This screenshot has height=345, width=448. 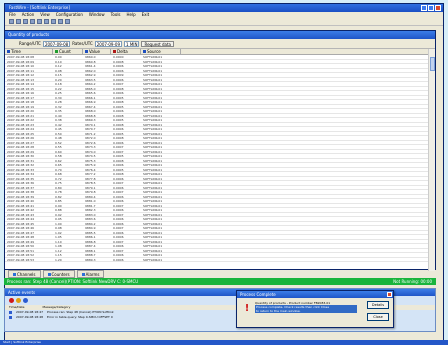 What do you see at coordinates (258, 294) in the screenshot?
I see `dialog-title: Process Complete` at bounding box center [258, 294].